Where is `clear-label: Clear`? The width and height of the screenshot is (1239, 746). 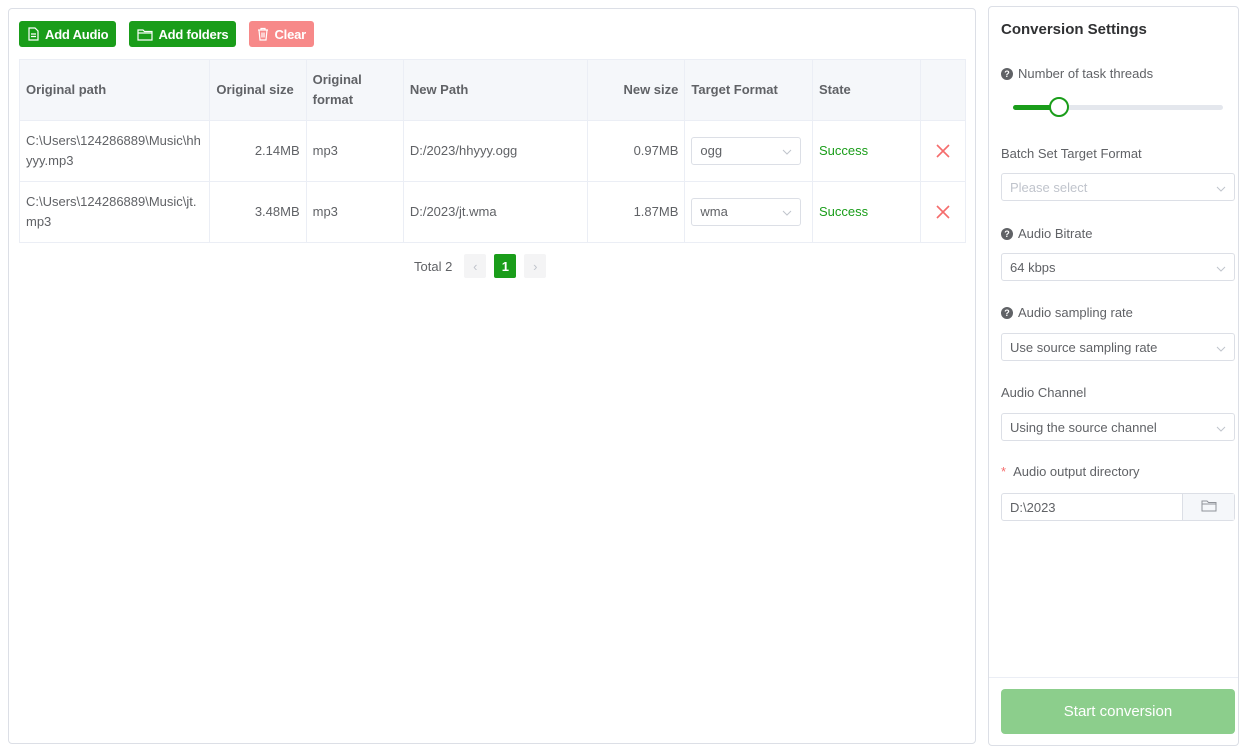
clear-label: Clear is located at coordinates (290, 34).